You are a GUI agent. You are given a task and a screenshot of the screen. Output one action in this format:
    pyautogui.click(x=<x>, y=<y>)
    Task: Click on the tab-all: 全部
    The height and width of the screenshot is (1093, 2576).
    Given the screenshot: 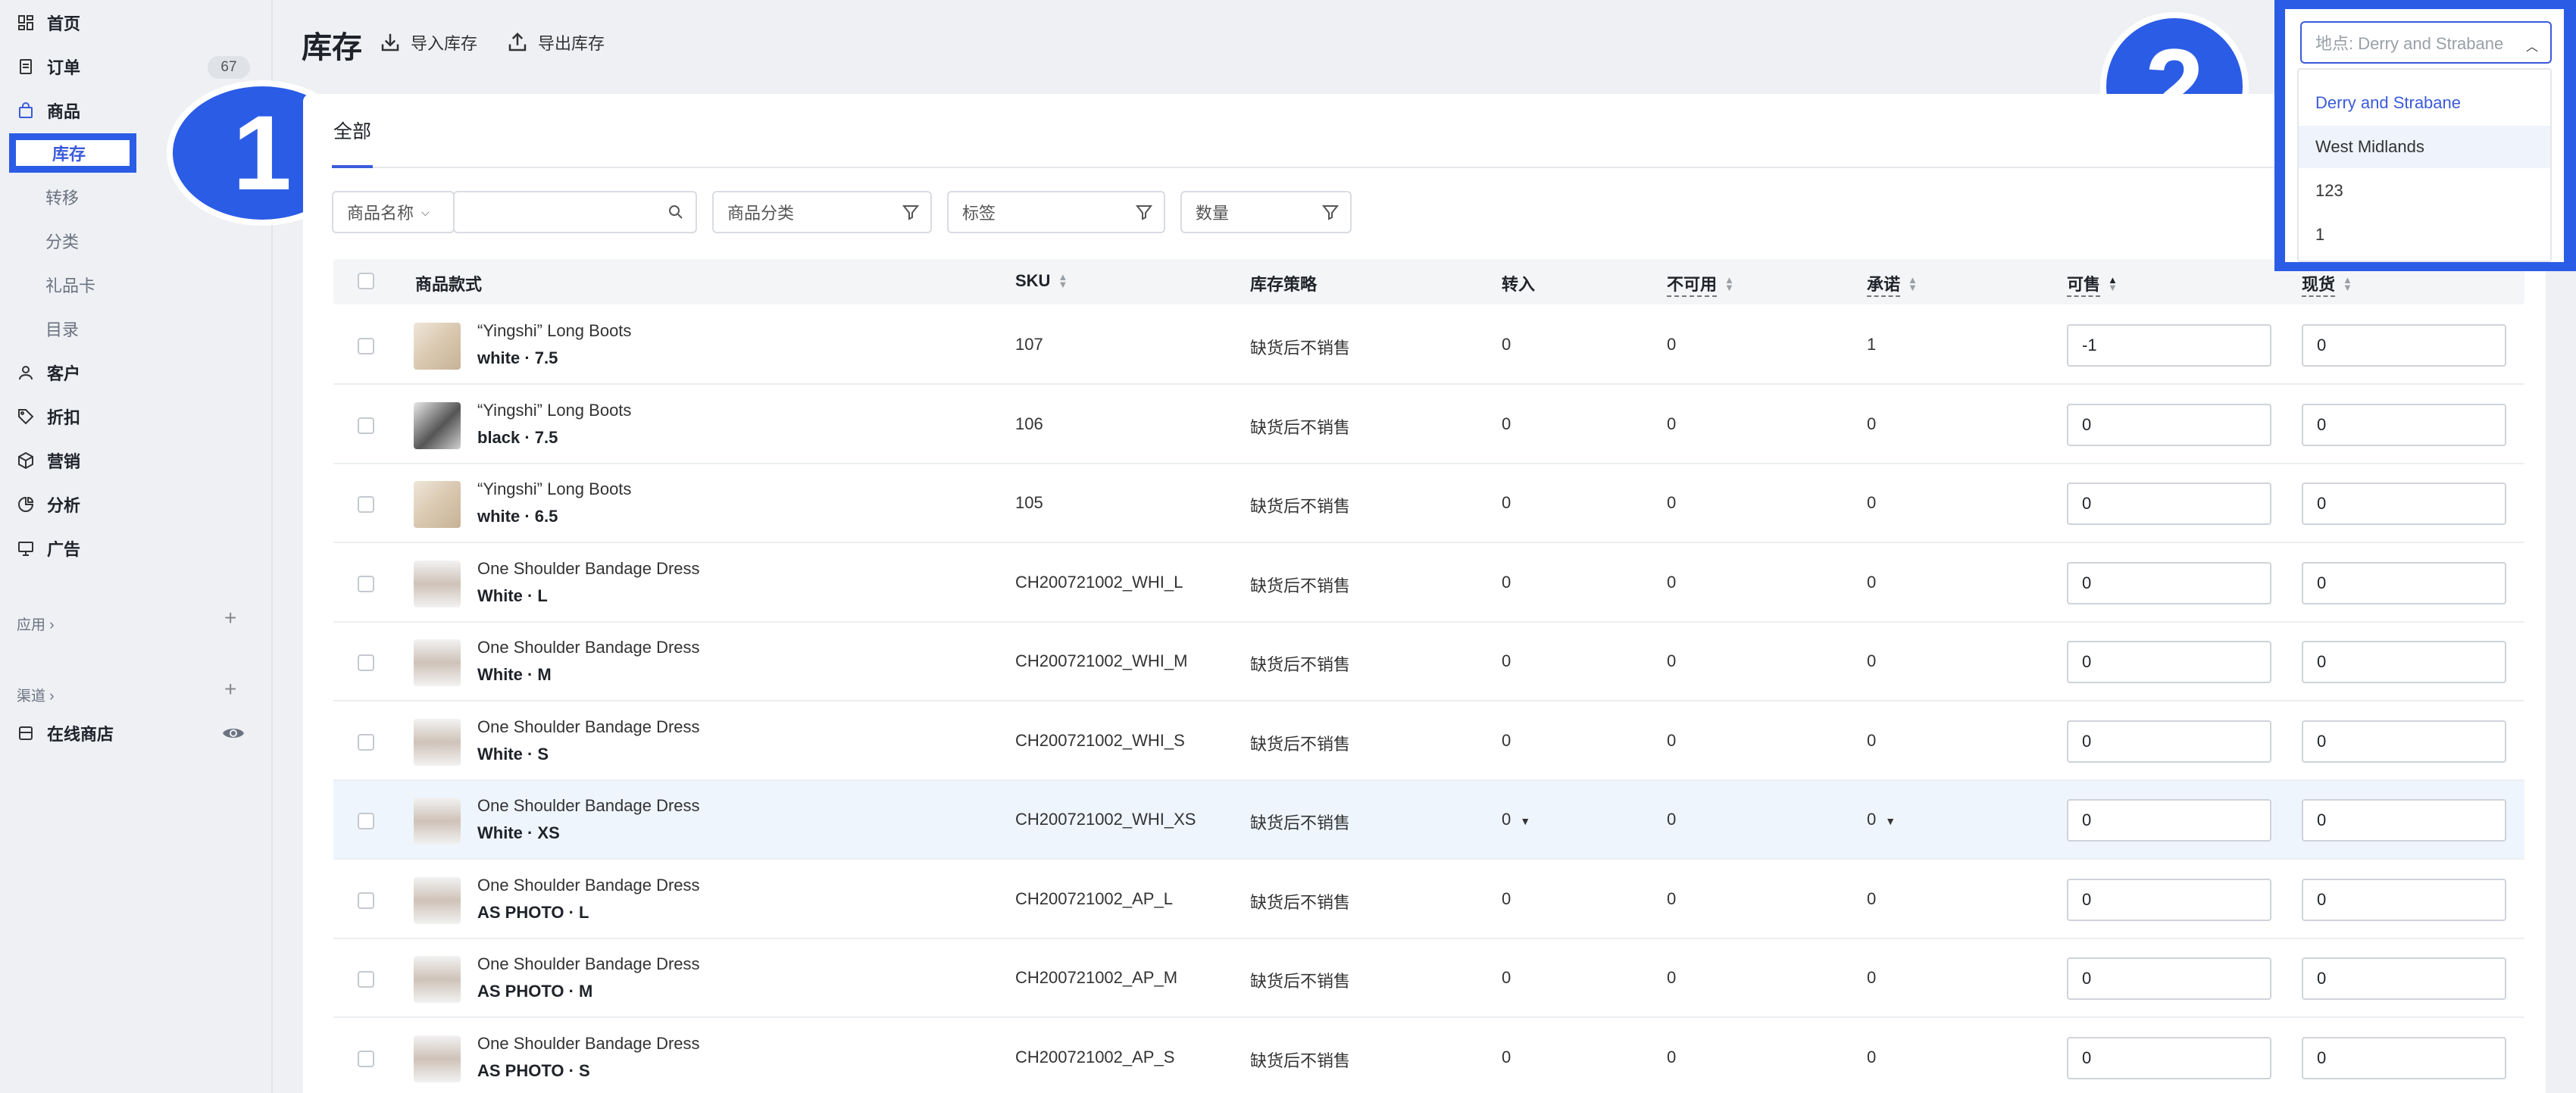 What is the action you would take?
    pyautogui.click(x=352, y=130)
    